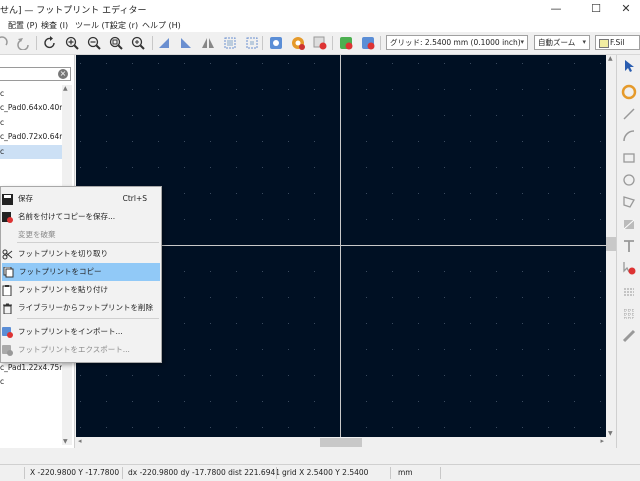 This screenshot has width=640, height=481. I want to click on line-icon, so click(629, 114).